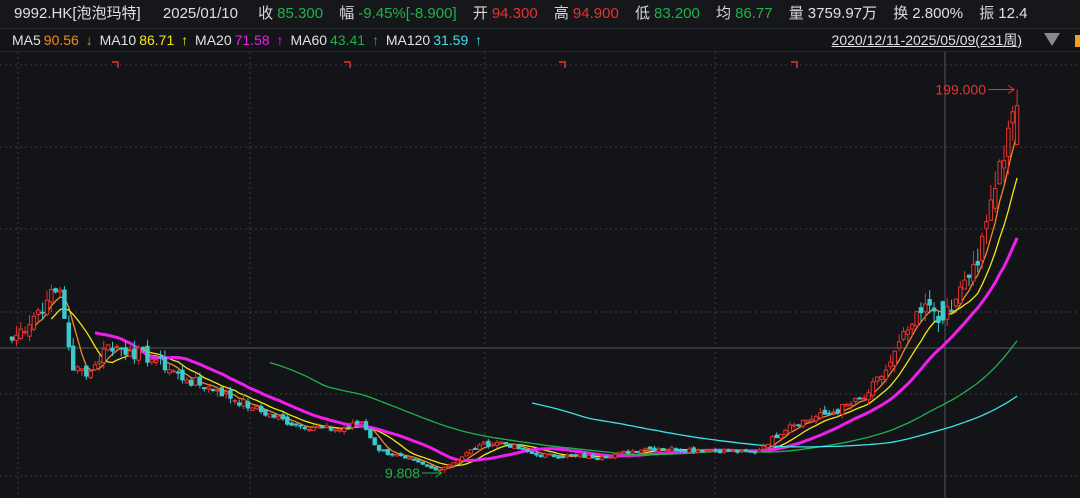 This screenshot has height=498, width=1080. What do you see at coordinates (252, 40) in the screenshot?
I see `ma20-value: 71.58` at bounding box center [252, 40].